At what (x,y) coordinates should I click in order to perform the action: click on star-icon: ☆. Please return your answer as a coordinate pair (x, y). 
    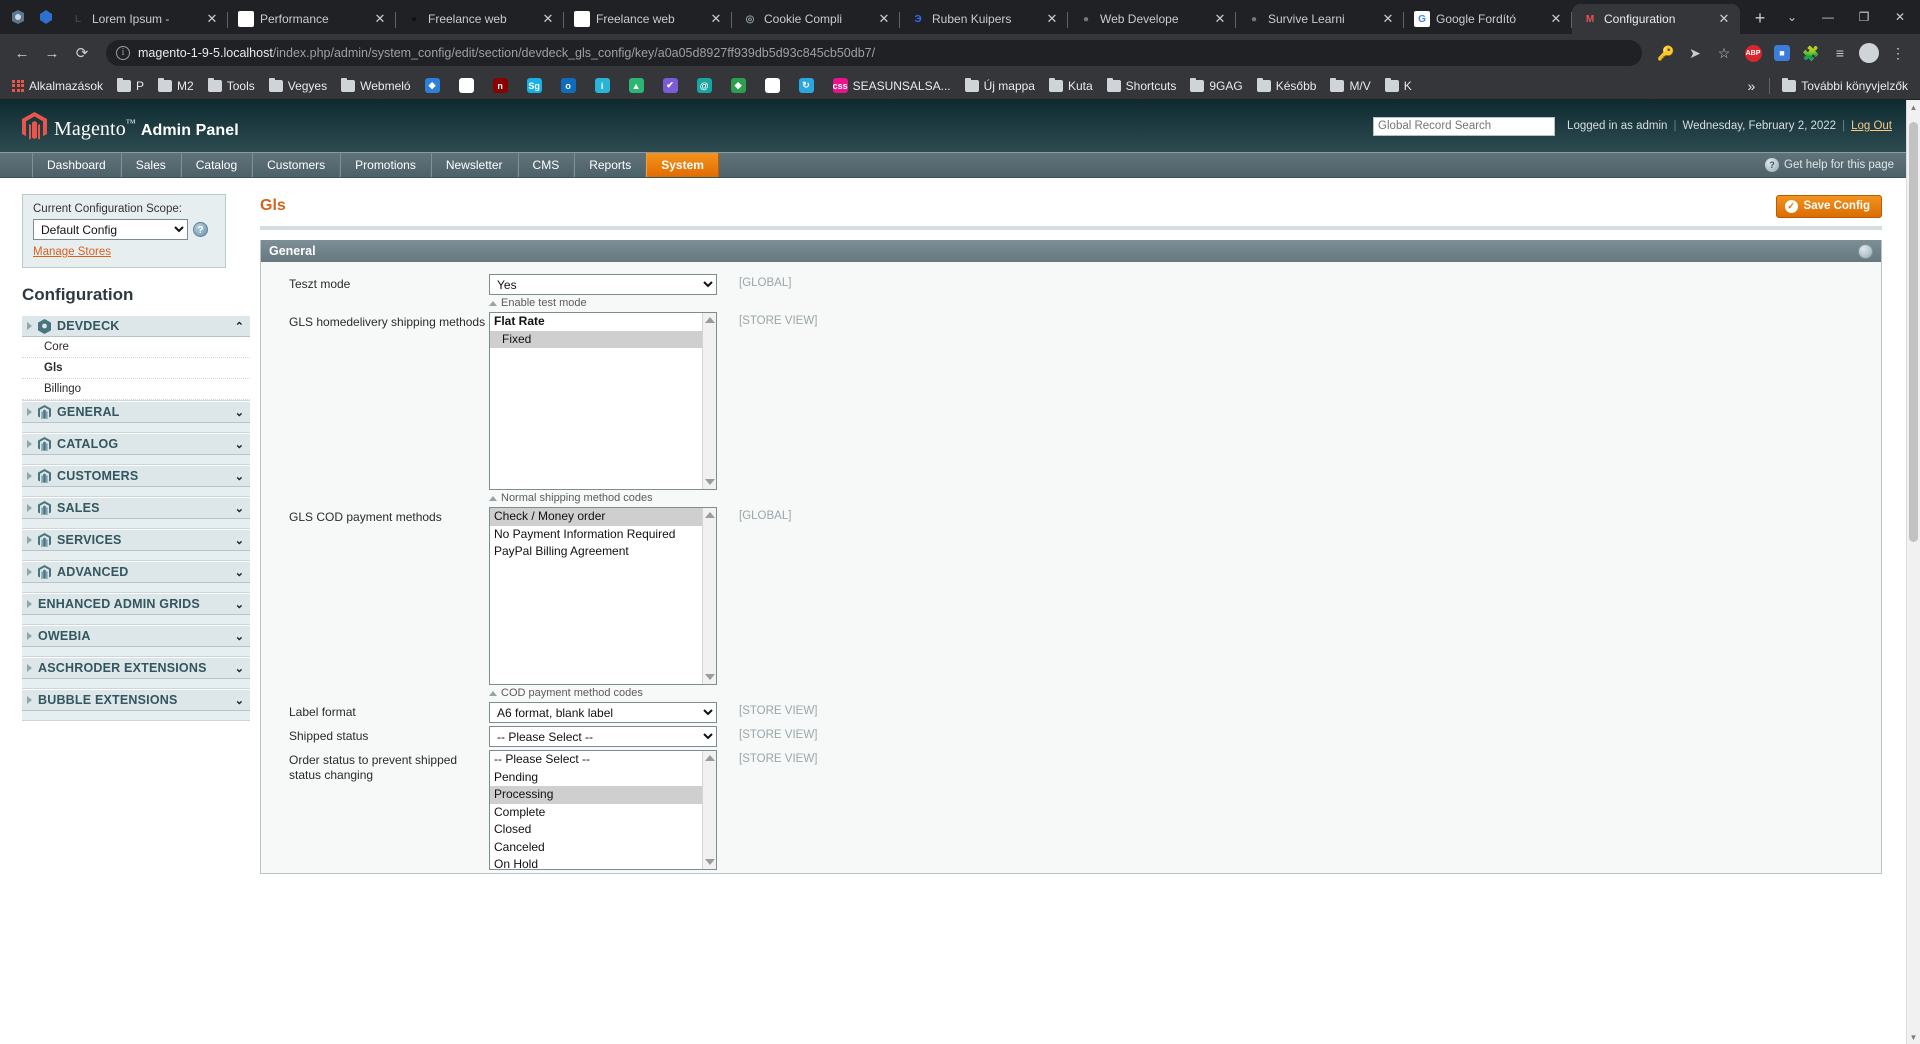
    Looking at the image, I should click on (1724, 53).